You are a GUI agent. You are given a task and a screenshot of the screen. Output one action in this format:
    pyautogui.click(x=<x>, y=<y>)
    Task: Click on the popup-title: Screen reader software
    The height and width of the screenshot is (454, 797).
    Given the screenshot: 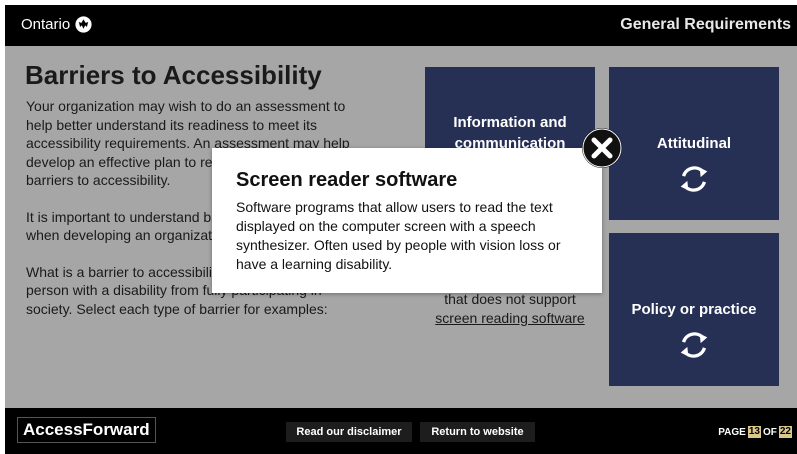 What is the action you would take?
    pyautogui.click(x=347, y=180)
    